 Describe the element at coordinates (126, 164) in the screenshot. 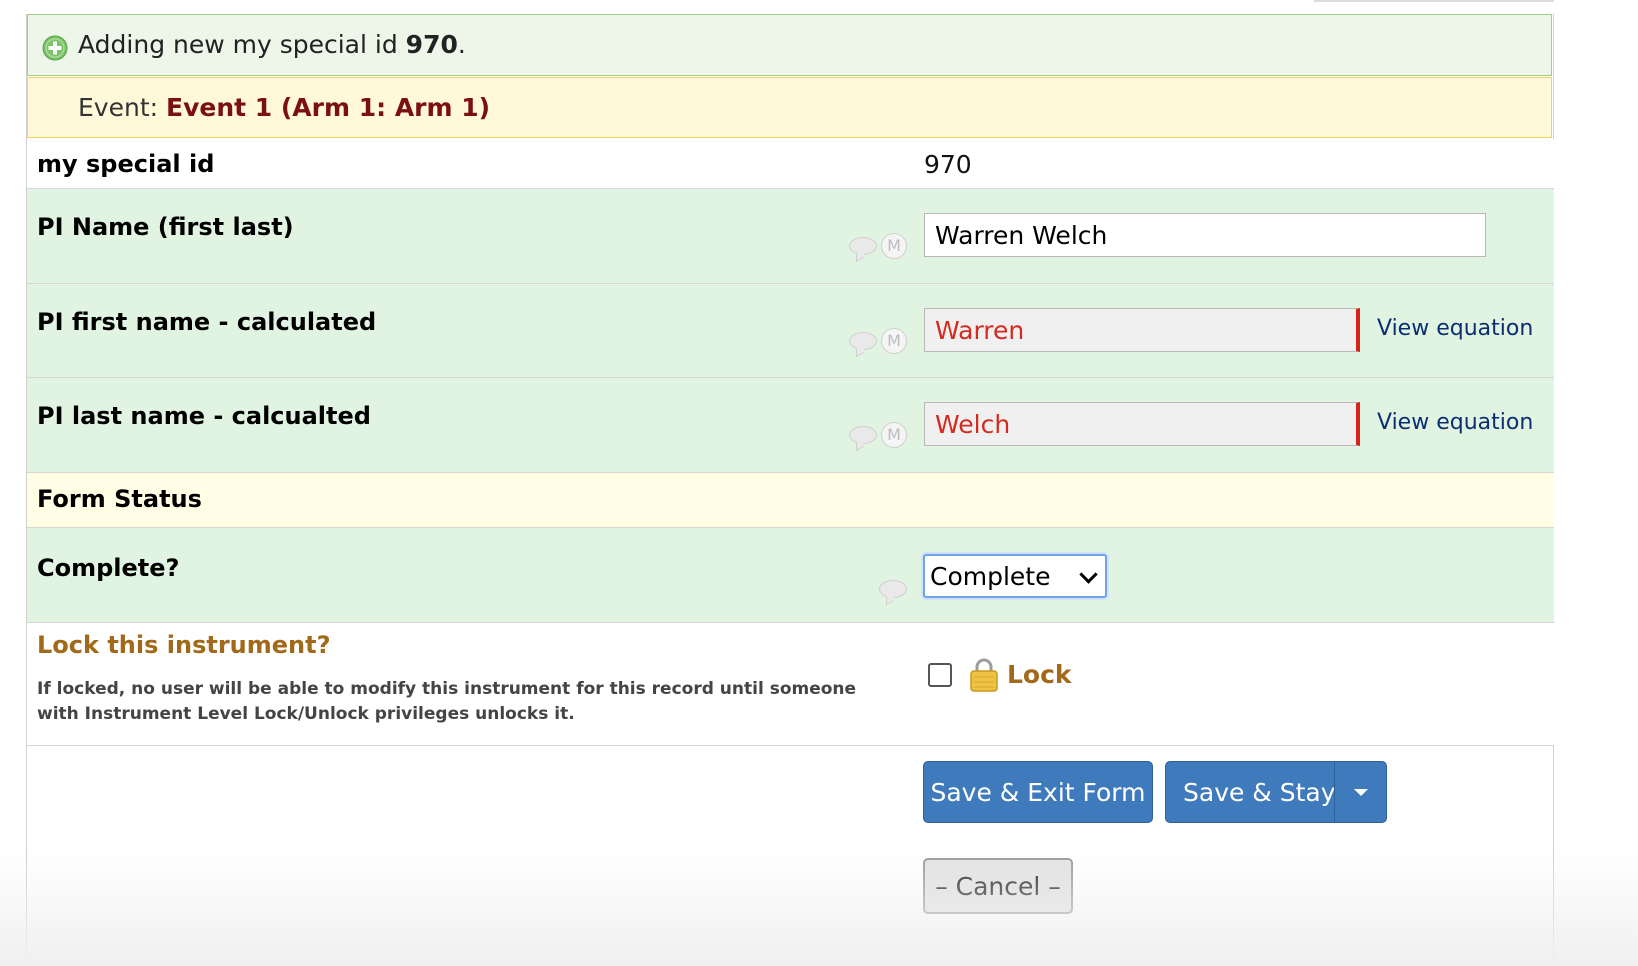

I see `special-id-label: my special id` at that location.